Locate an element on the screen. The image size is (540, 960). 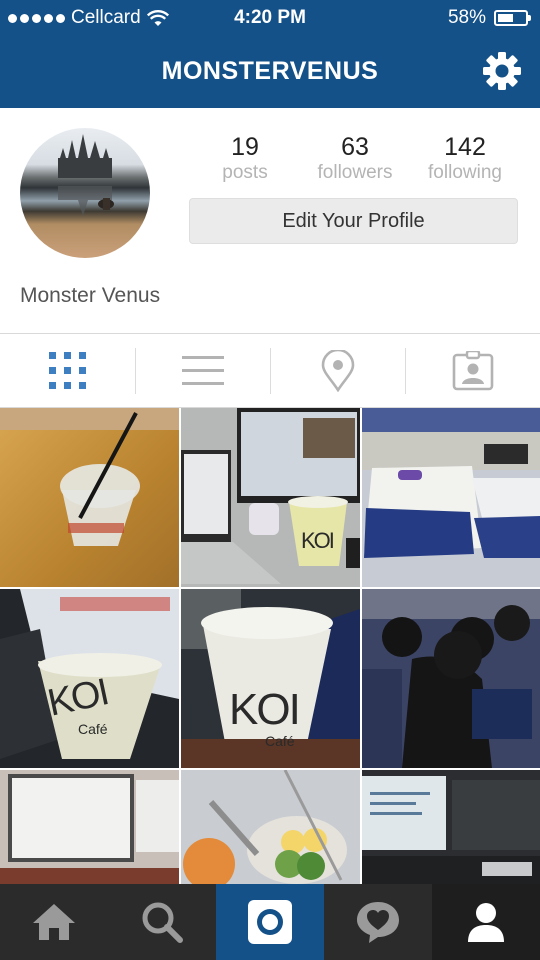
tagged-photos-icon is located at coordinates (472, 371).